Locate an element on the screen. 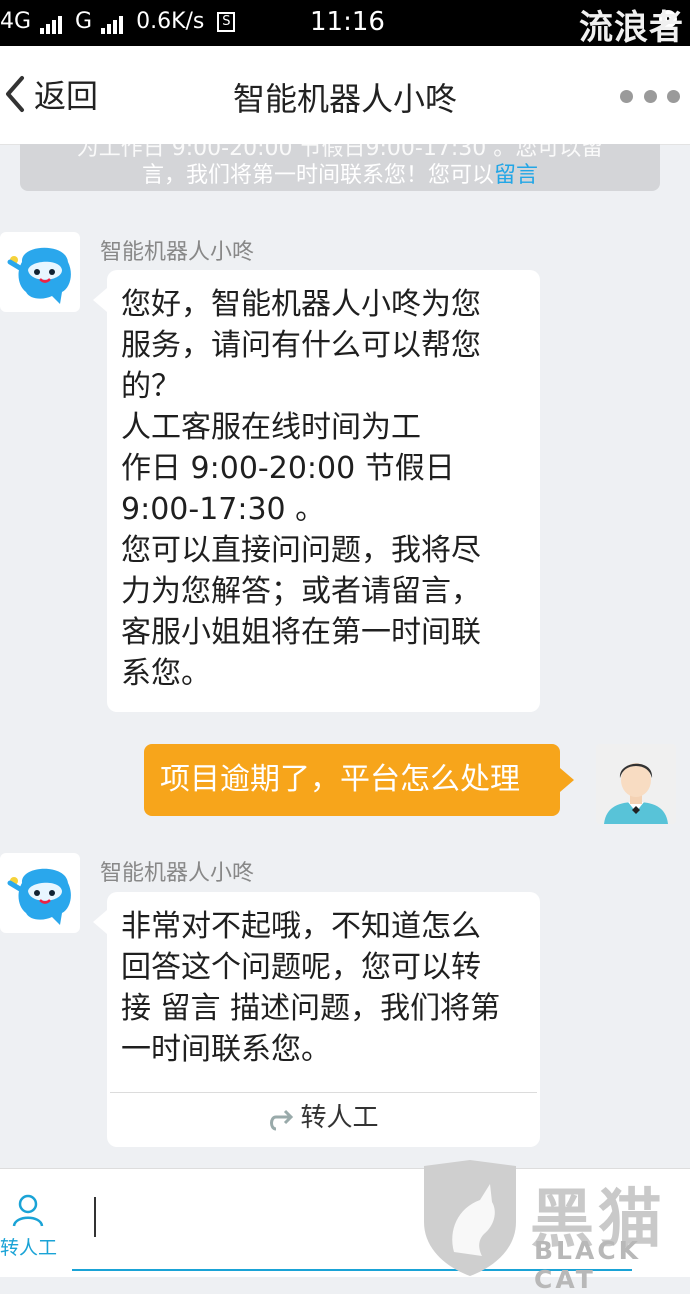 Image resolution: width=690 pixels, height=1294 pixels. message-line: 的？ is located at coordinates (151, 386).